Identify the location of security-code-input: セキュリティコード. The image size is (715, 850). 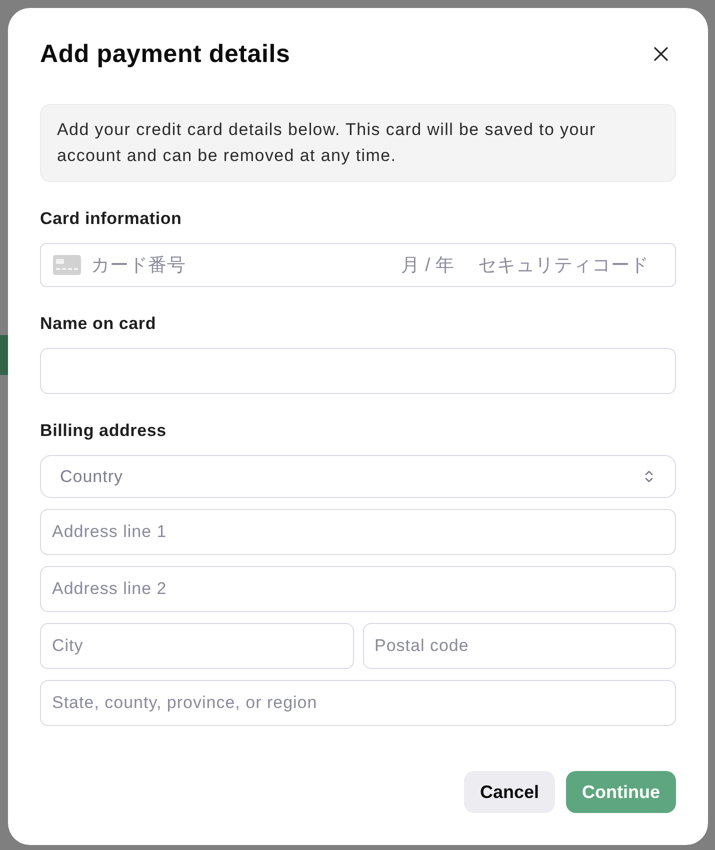
(564, 265).